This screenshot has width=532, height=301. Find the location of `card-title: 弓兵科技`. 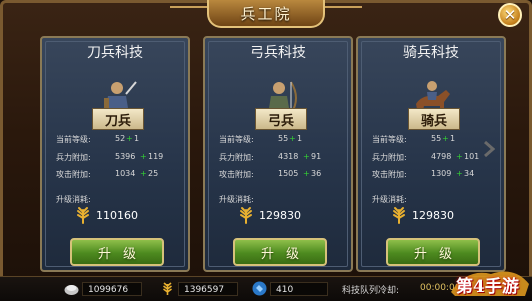

card-title: 弓兵科技 is located at coordinates (278, 53).